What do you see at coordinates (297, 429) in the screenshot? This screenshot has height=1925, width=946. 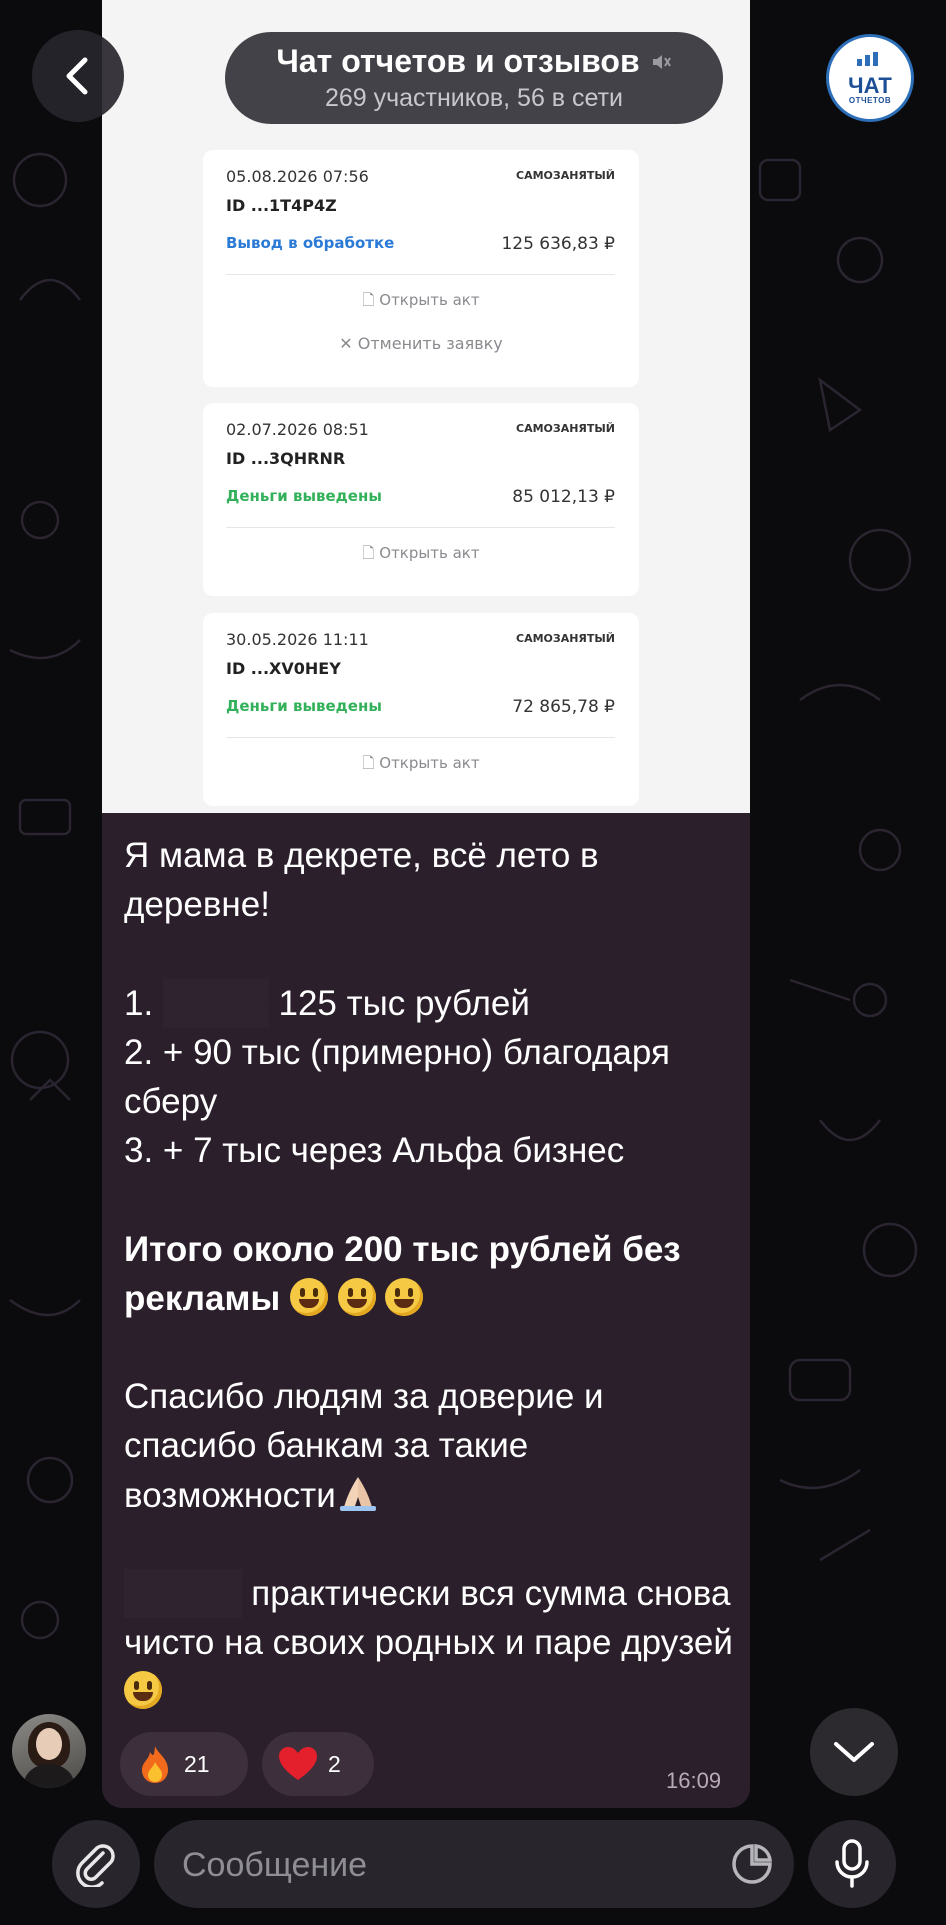 I see `payout-date: 02.07.2026 08:51` at bounding box center [297, 429].